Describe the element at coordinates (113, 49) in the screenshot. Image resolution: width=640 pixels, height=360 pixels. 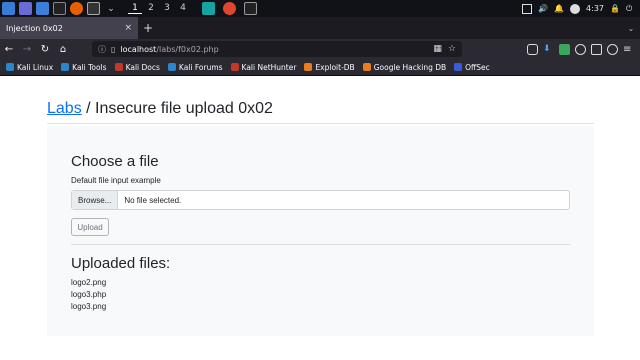
I see `page-icon: ▯` at that location.